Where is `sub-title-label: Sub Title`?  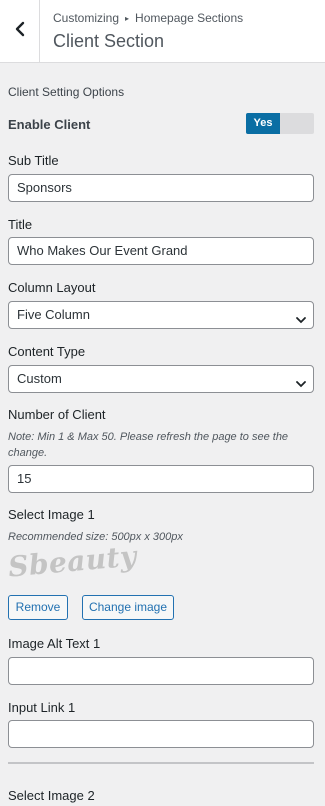 sub-title-label: Sub Title is located at coordinates (33, 160).